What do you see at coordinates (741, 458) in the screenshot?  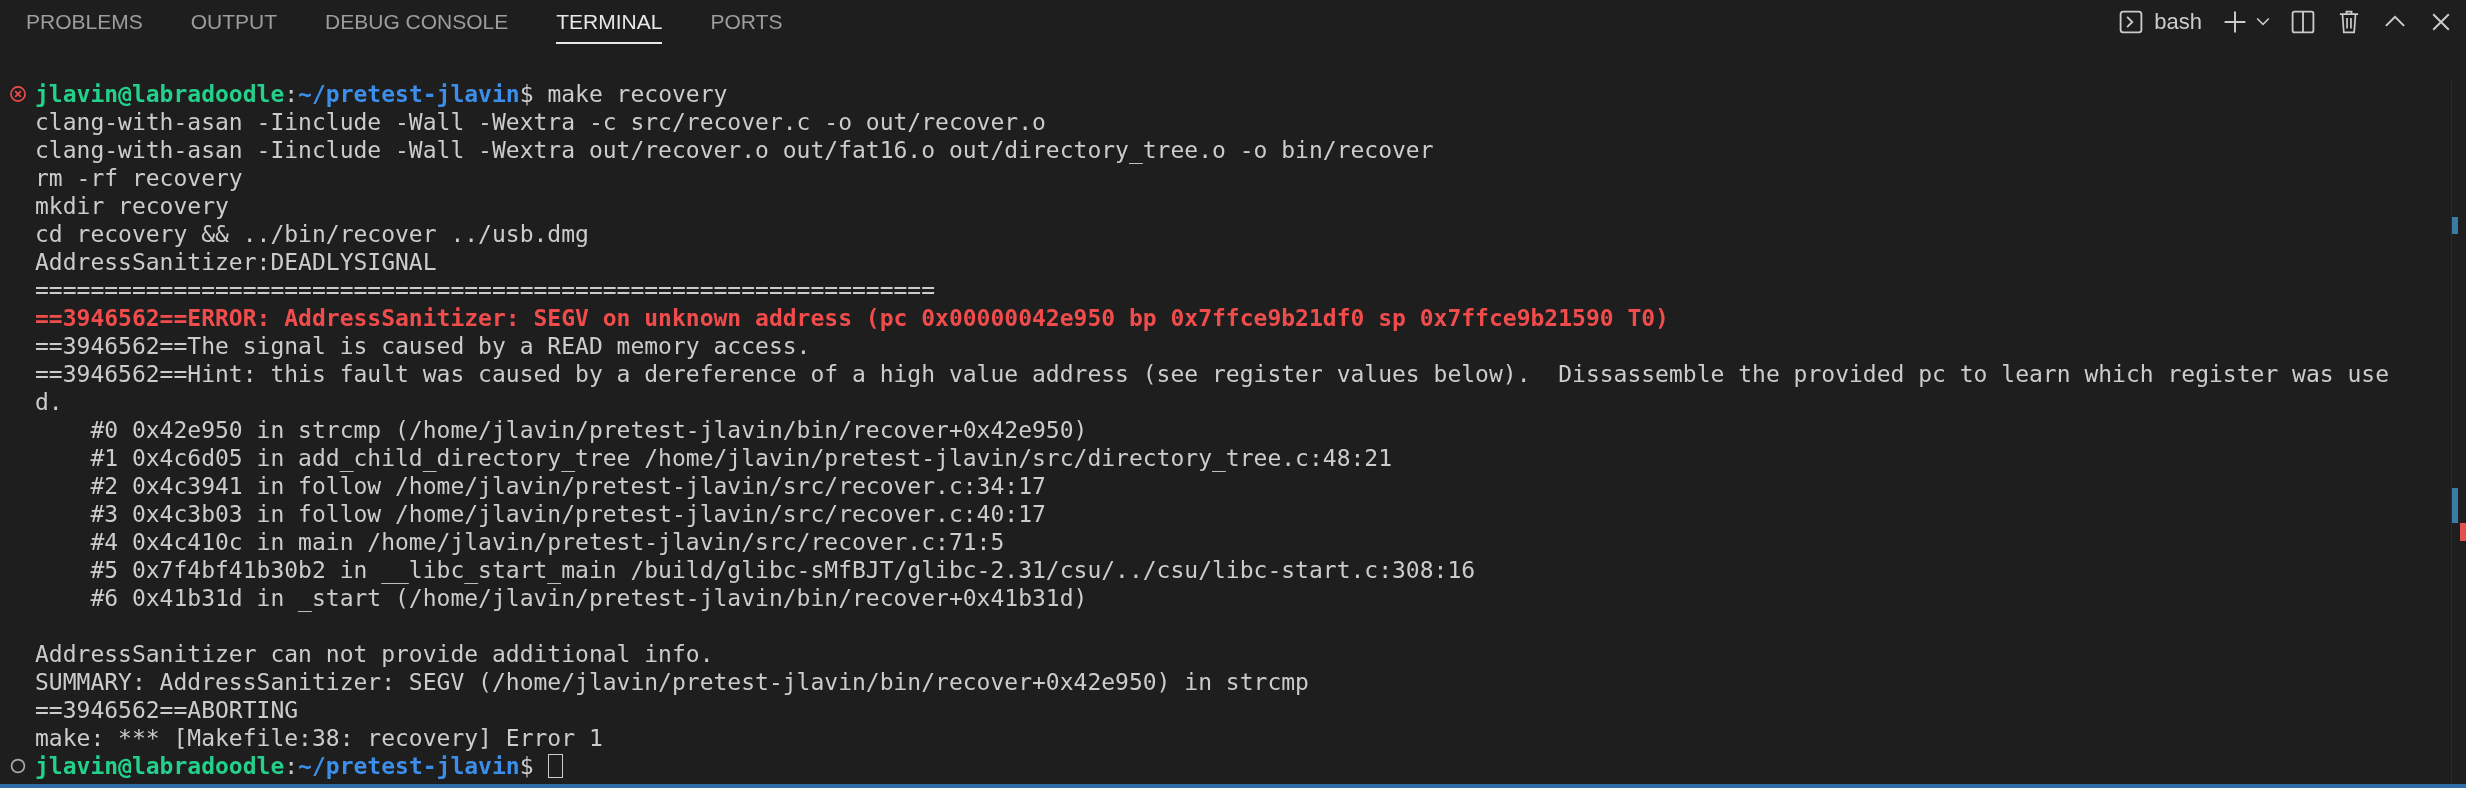 I see `terminal-output-line: #1 0x4c6d05 in add_child_directory_tree /home/jlavin/pretest-jlavin/src/directory_tree.c:48:21` at bounding box center [741, 458].